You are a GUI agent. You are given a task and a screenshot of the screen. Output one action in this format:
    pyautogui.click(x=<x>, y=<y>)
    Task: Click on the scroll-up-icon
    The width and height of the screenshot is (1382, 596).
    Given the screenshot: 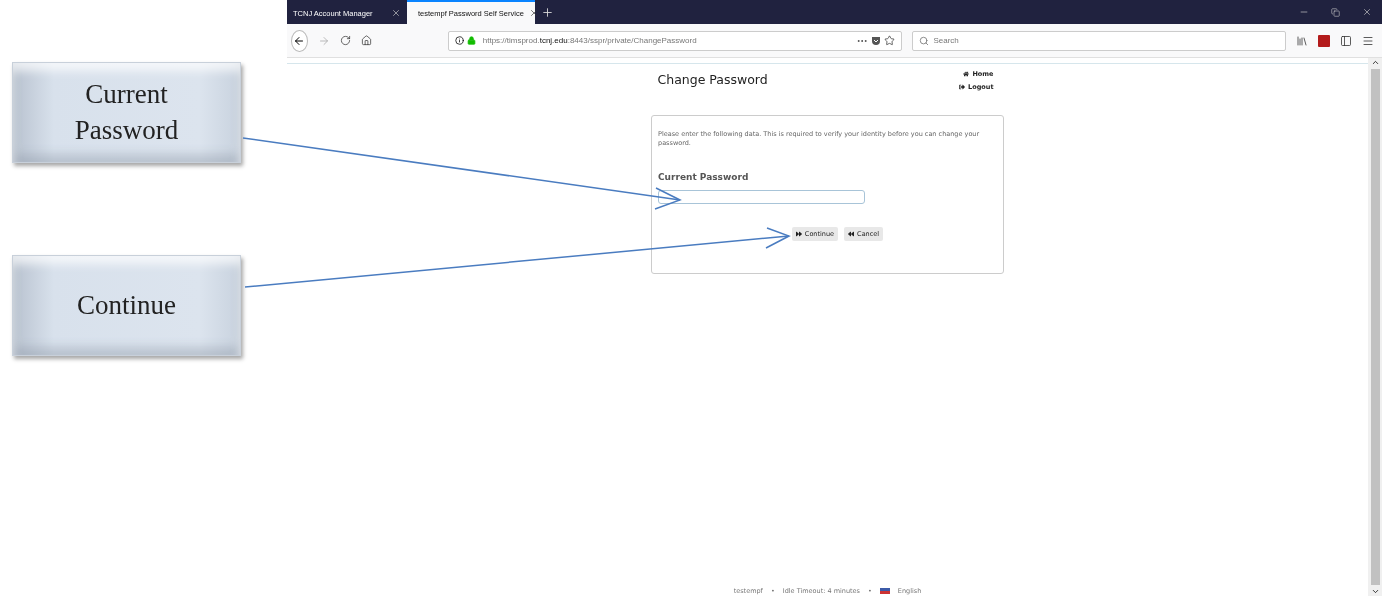 What is the action you would take?
    pyautogui.click(x=1375, y=62)
    